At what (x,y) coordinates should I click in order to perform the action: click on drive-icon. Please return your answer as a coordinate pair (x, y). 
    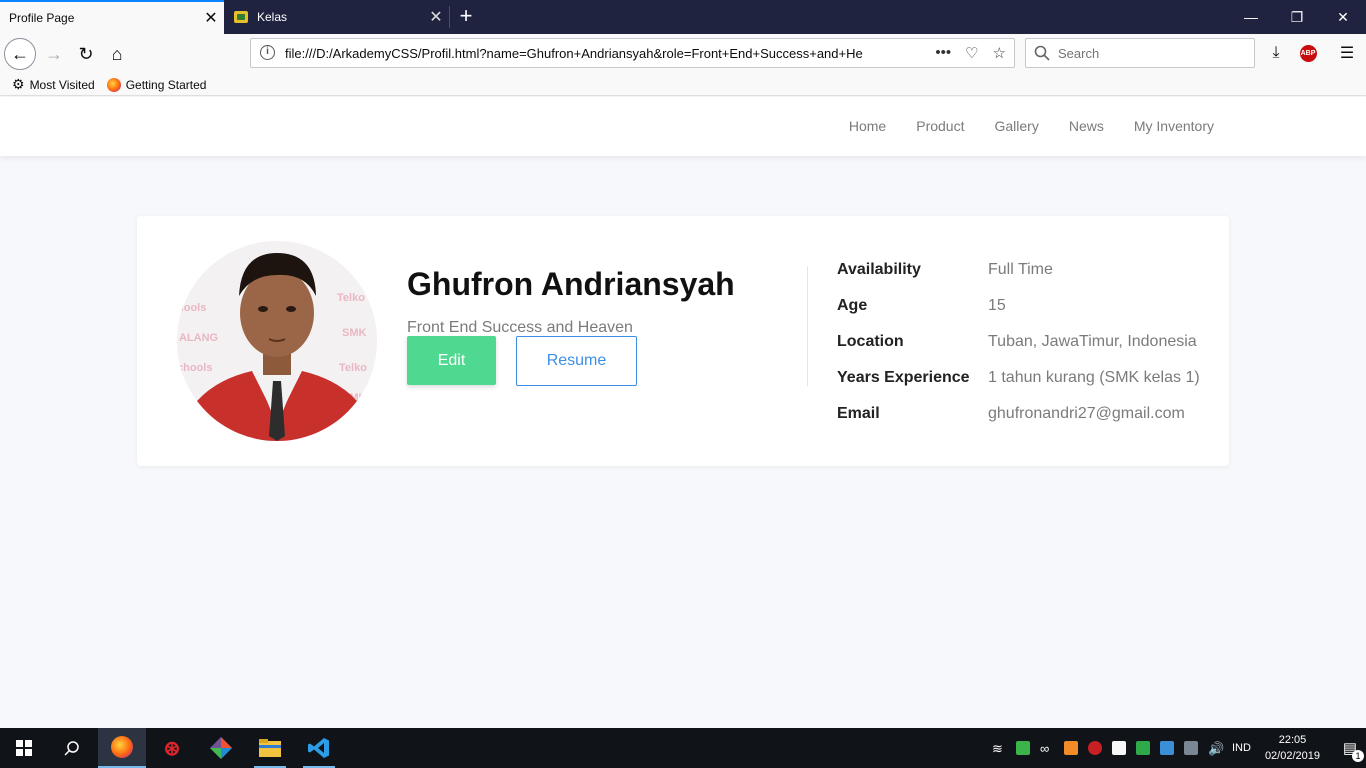
    Looking at the image, I should click on (1142, 748).